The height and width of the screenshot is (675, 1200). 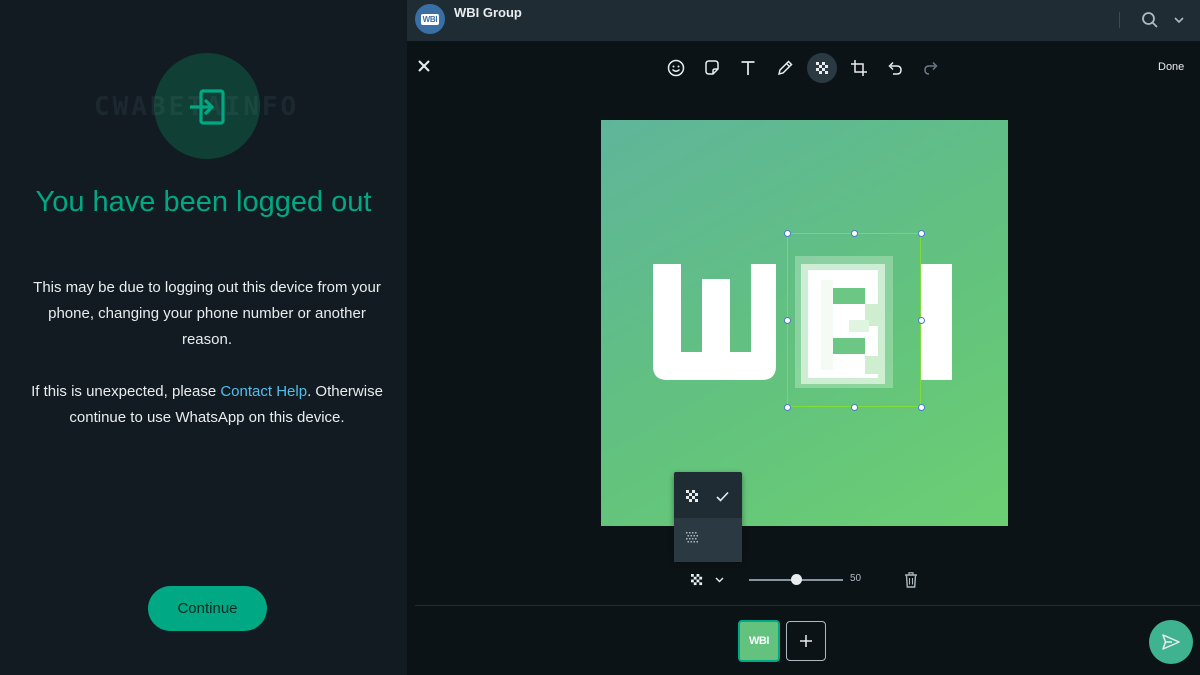 I want to click on resize-handle-top, so click(x=854, y=233).